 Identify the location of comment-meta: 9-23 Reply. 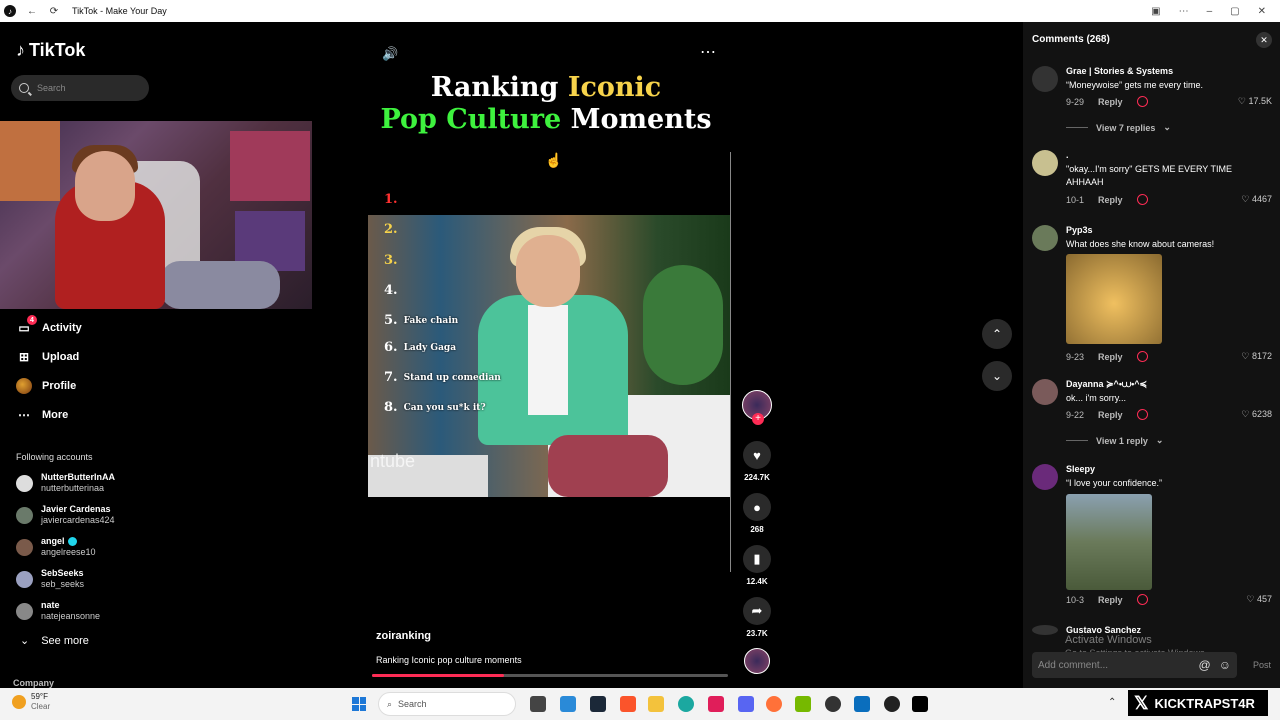
(1107, 356).